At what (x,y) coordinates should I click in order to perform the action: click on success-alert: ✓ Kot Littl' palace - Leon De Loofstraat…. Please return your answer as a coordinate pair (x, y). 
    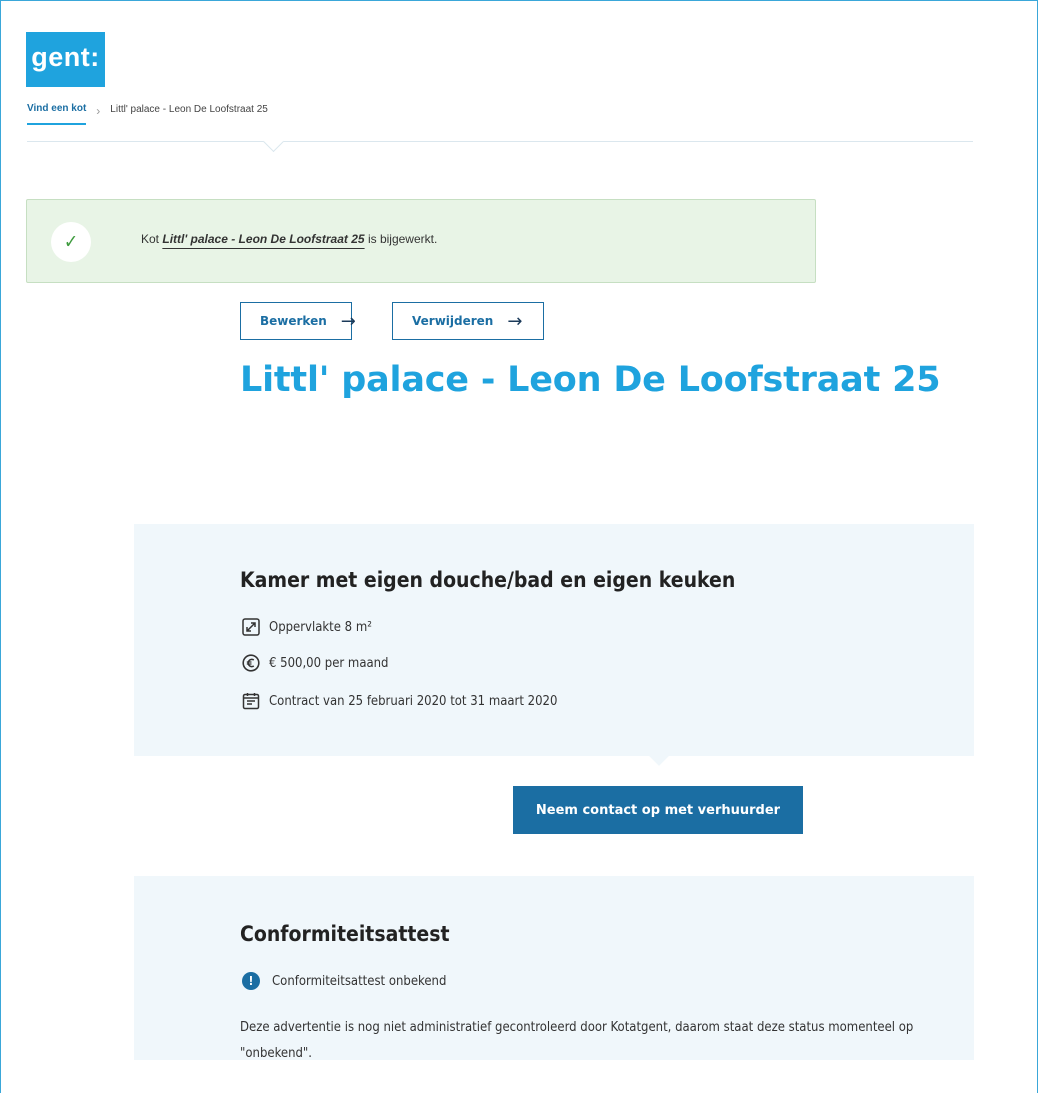
    Looking at the image, I should click on (421, 241).